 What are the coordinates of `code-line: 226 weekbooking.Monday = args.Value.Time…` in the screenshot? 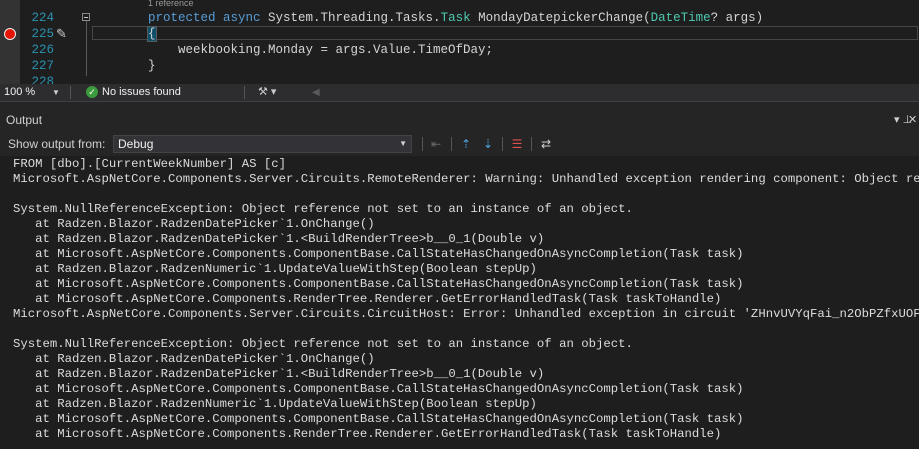 It's located at (459, 50).